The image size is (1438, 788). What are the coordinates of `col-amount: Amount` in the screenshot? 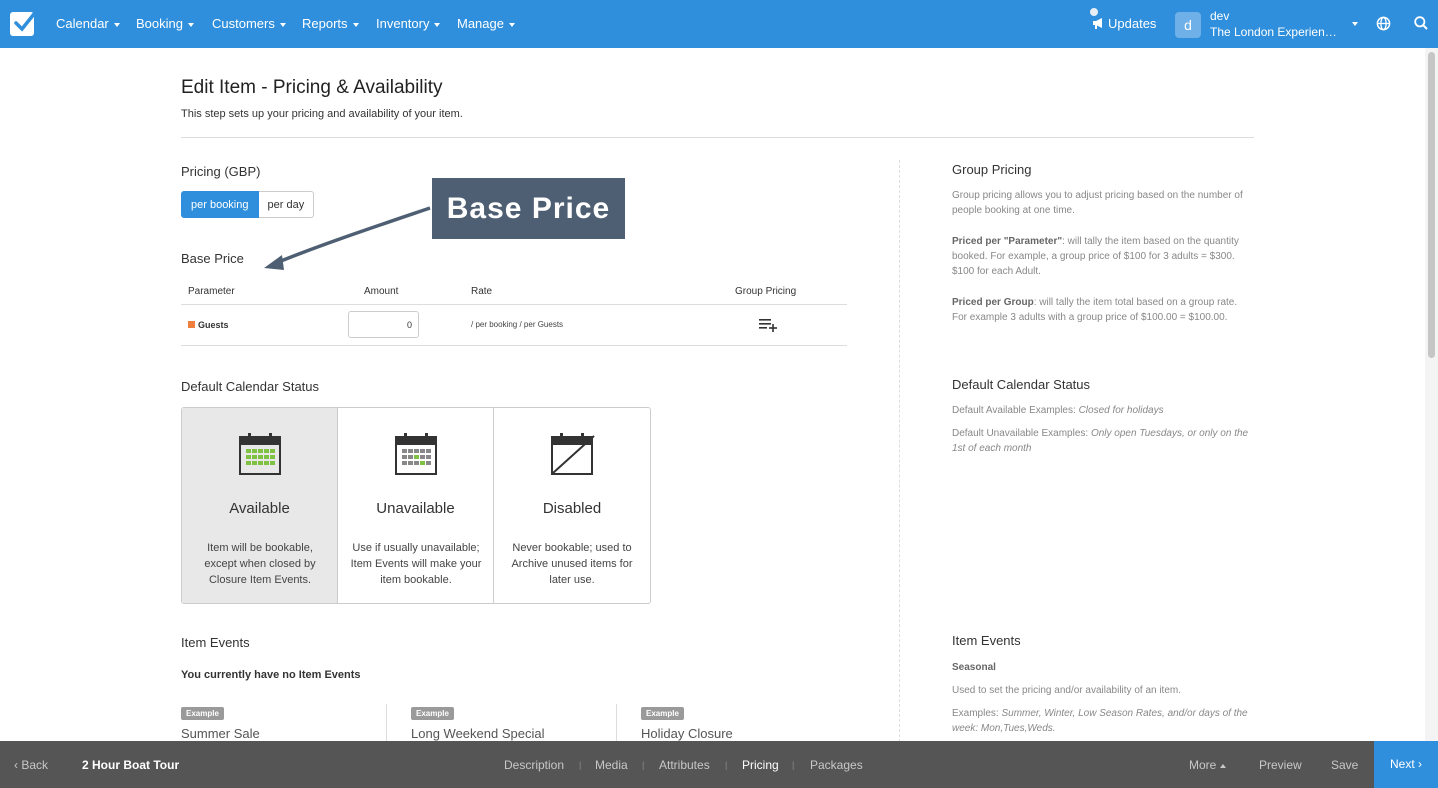 It's located at (381, 291).